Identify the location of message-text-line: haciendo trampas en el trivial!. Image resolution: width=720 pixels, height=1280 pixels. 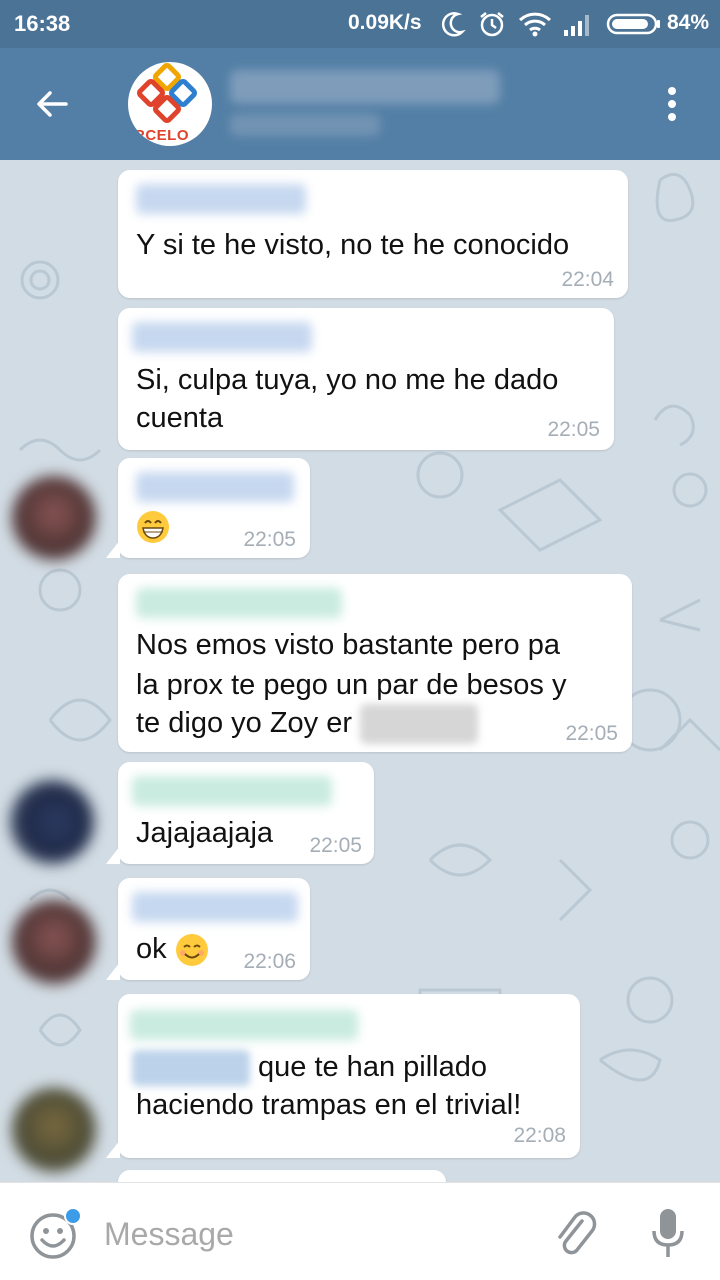
(329, 1105).